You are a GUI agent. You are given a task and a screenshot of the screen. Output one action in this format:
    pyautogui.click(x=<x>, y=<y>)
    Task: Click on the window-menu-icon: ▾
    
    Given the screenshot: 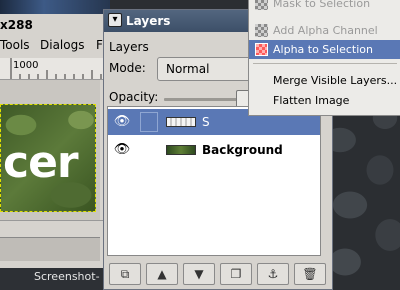 What is the action you would take?
    pyautogui.click(x=115, y=20)
    